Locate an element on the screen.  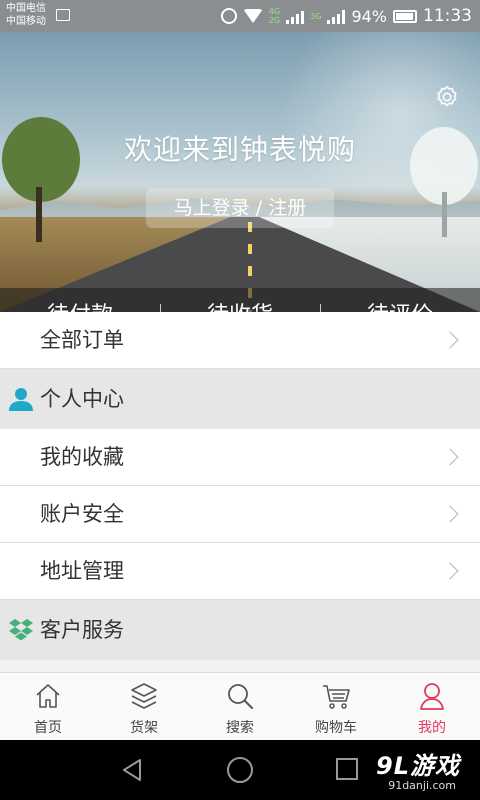
nav-shelf: 货架 is located at coordinates (144, 706).